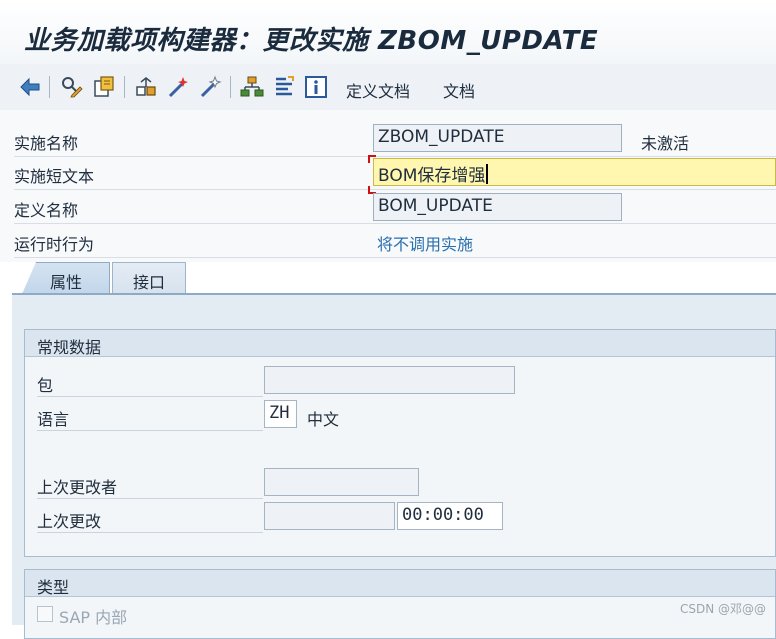 The width and height of the screenshot is (776, 639). What do you see at coordinates (341, 482) in the screenshot?
I see `last-changed-by-field` at bounding box center [341, 482].